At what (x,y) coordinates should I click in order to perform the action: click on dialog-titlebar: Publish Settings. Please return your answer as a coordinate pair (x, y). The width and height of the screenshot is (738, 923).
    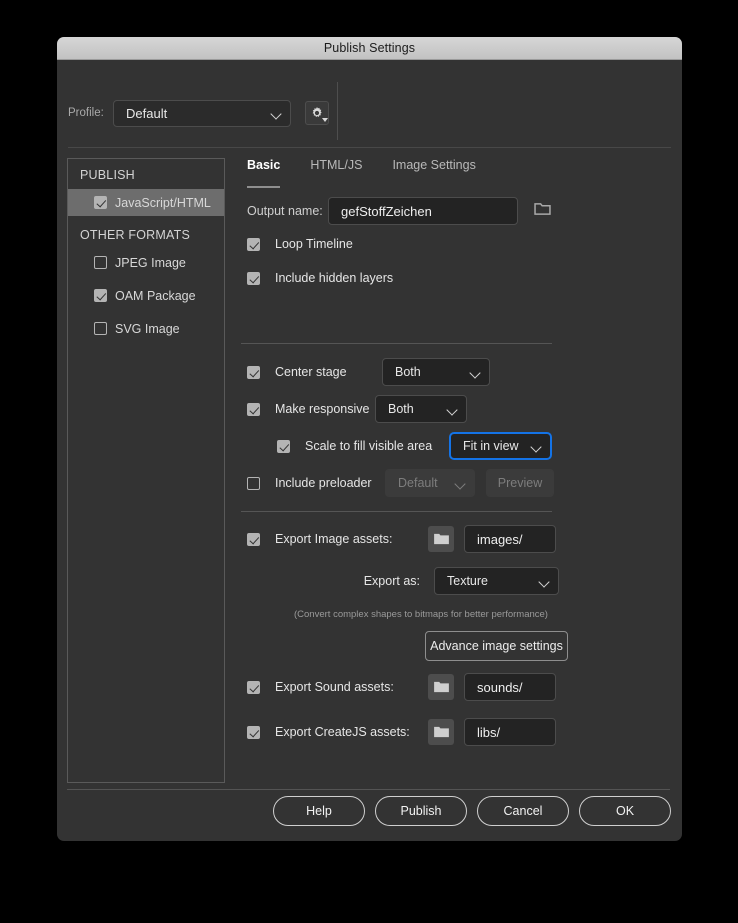
    Looking at the image, I should click on (369, 48).